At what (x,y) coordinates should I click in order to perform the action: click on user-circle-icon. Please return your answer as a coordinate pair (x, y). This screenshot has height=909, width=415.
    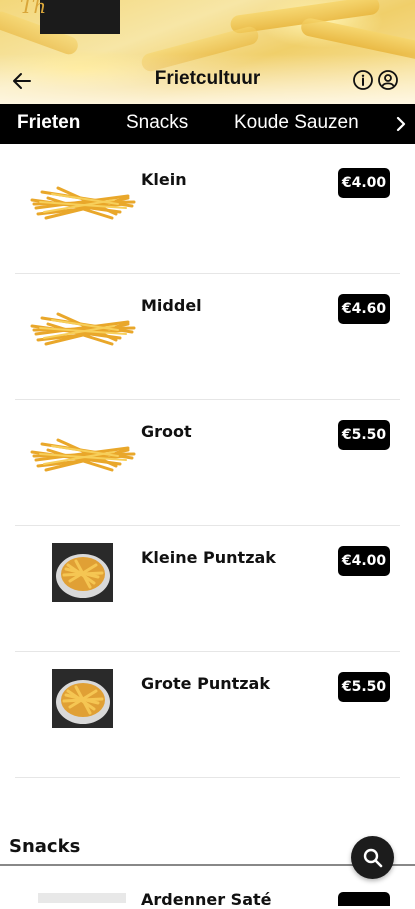
    Looking at the image, I should click on (388, 80).